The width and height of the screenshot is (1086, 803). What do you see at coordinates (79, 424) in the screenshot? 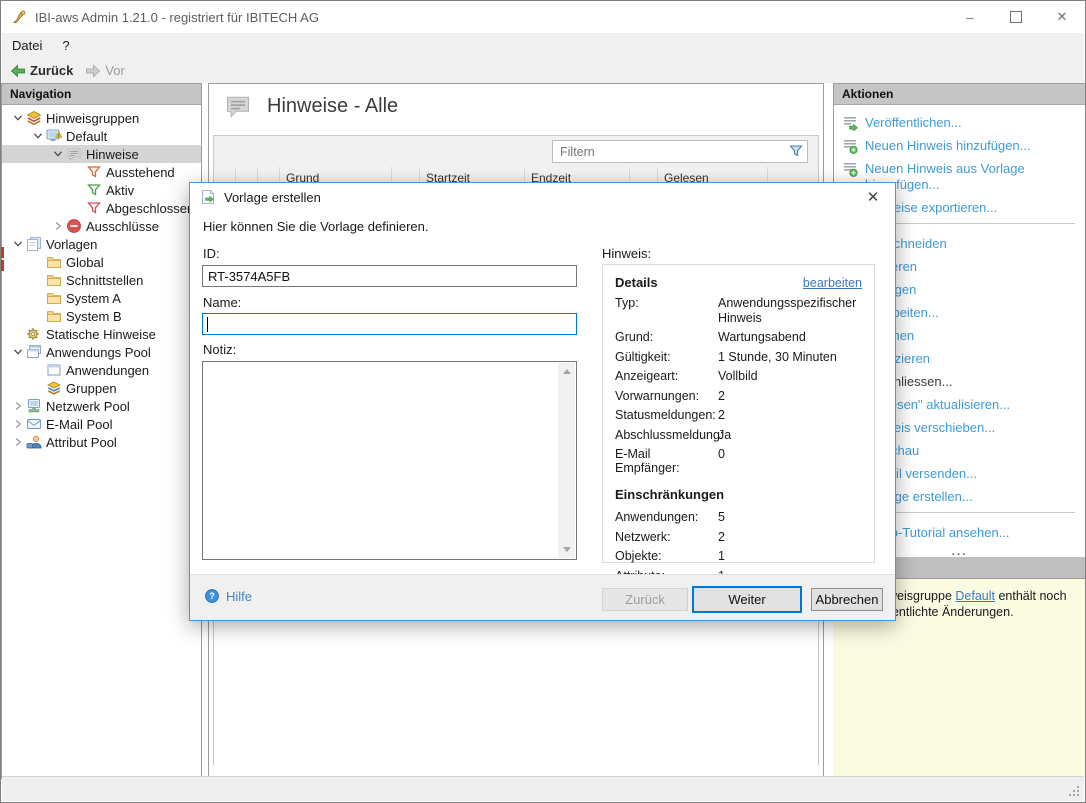
I see `tree-item-label: E-Mail Pool` at bounding box center [79, 424].